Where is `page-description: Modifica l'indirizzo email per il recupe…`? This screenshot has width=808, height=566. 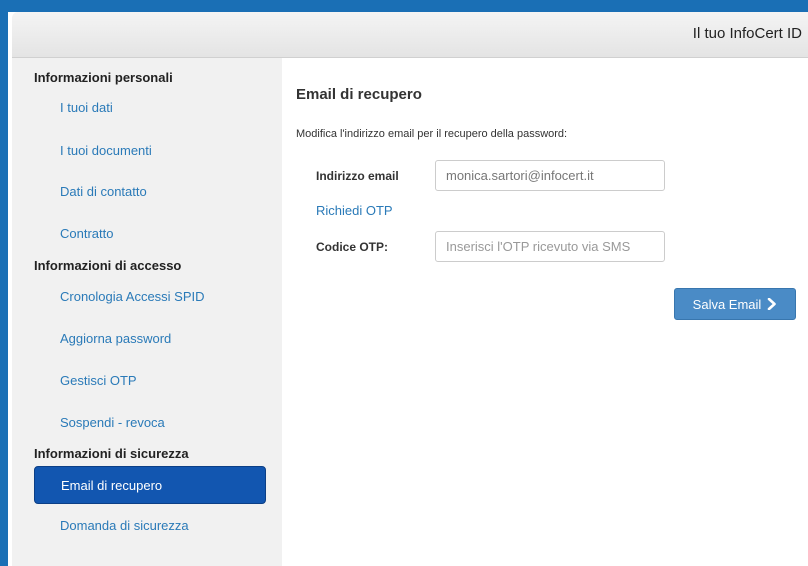
page-description: Modifica l'indirizzo email per il recupe… is located at coordinates (432, 134).